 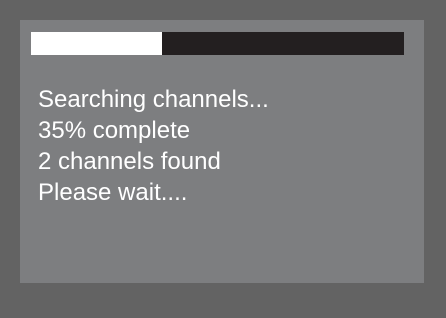 What do you see at coordinates (129, 161) in the screenshot?
I see `channels-found-text: 2 channels found` at bounding box center [129, 161].